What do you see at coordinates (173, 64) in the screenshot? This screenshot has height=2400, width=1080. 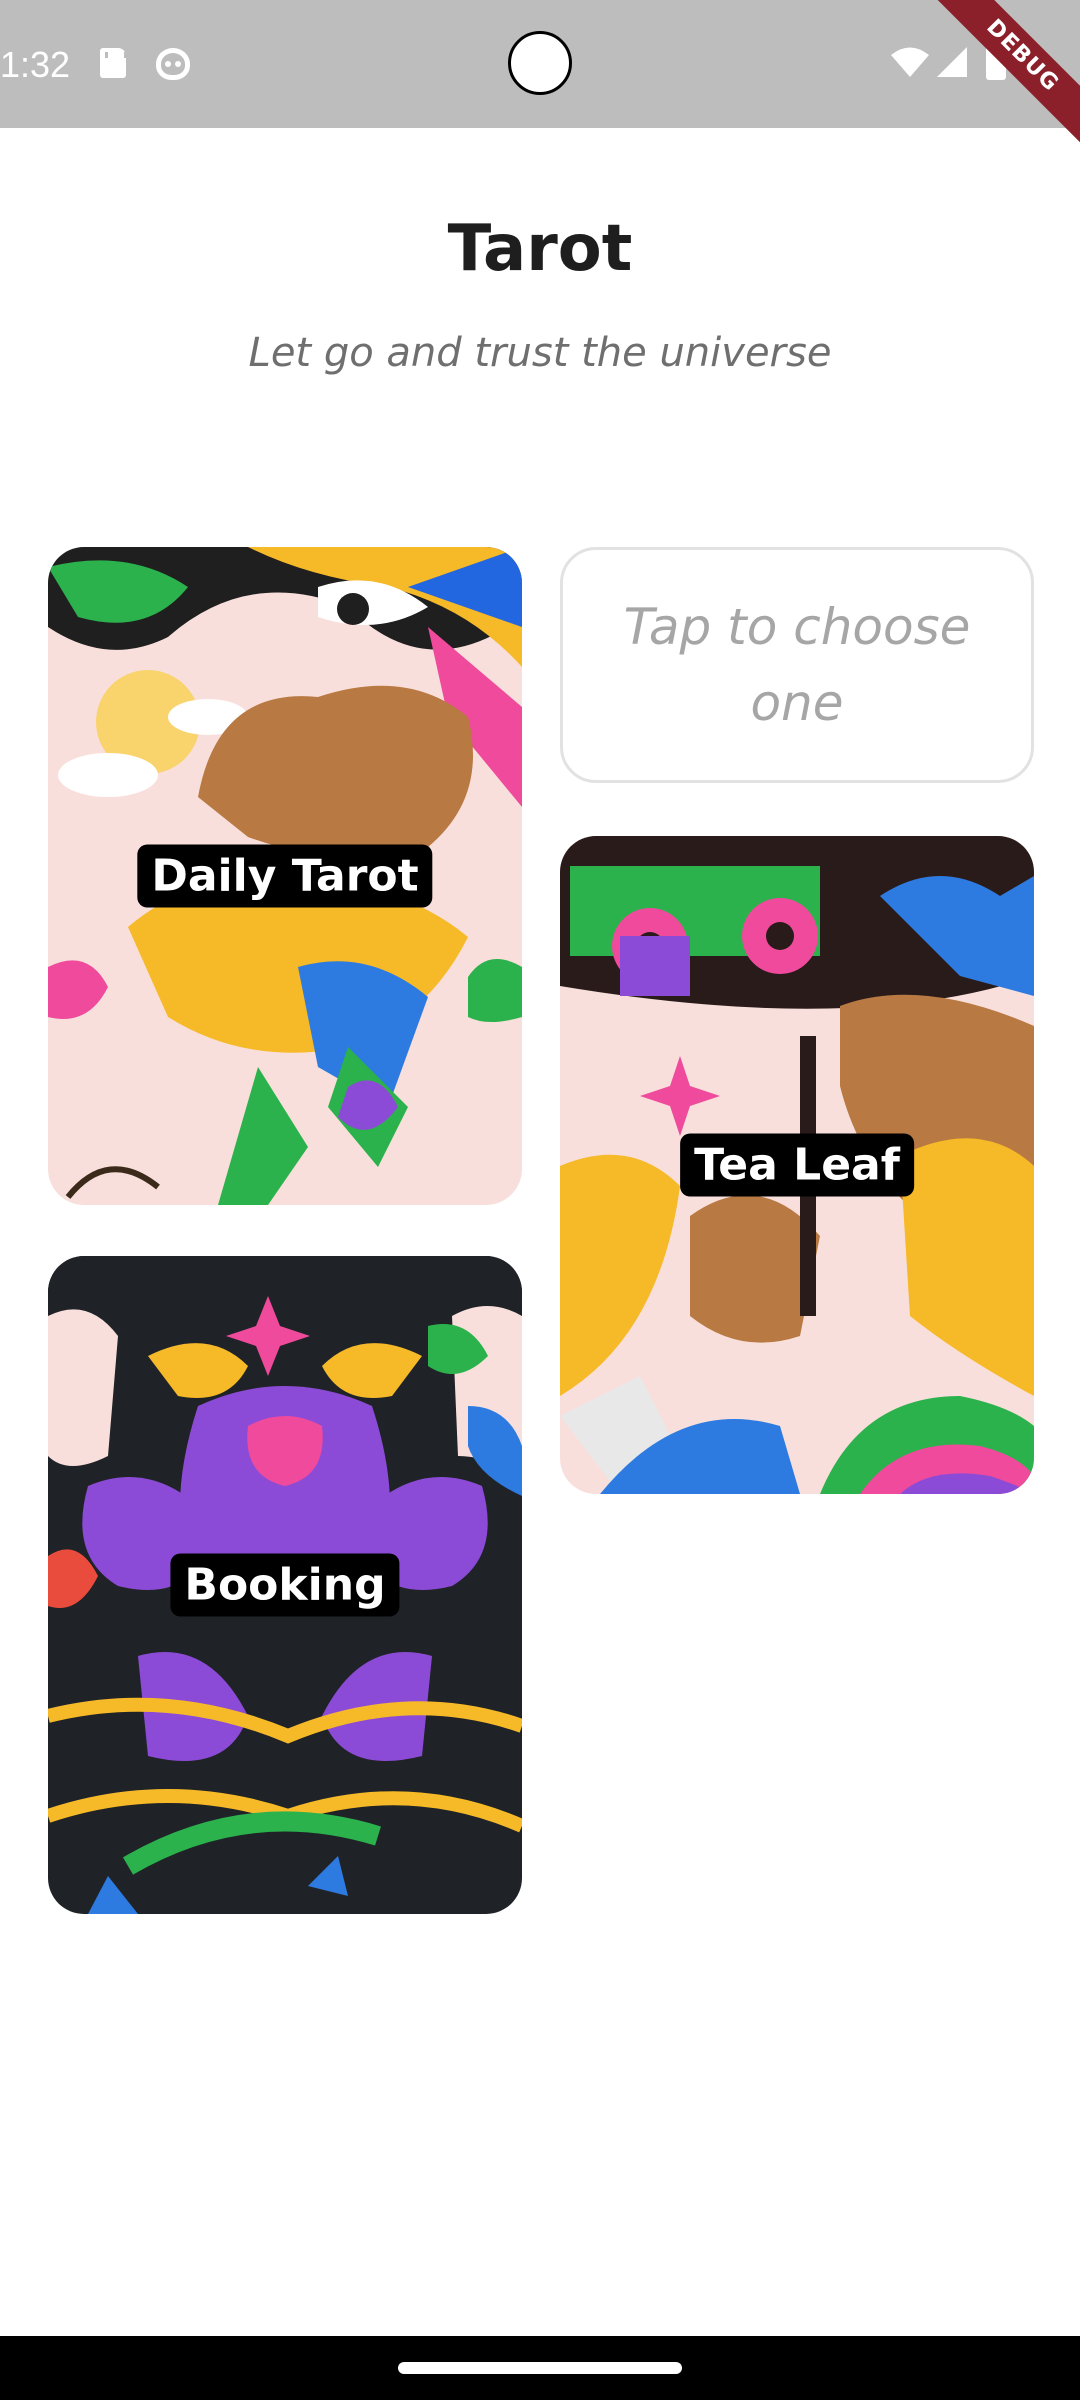 I see `android-debug-icon` at bounding box center [173, 64].